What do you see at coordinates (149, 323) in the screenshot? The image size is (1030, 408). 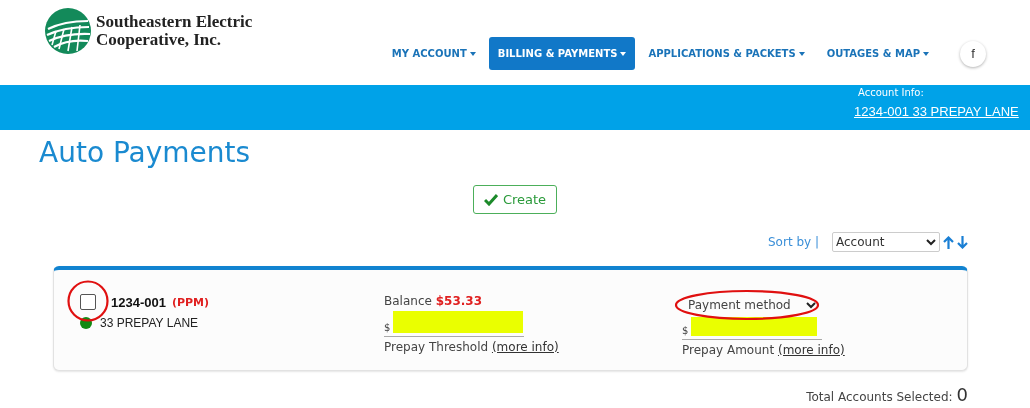 I see `account-address: 33 PREPAY LANE` at bounding box center [149, 323].